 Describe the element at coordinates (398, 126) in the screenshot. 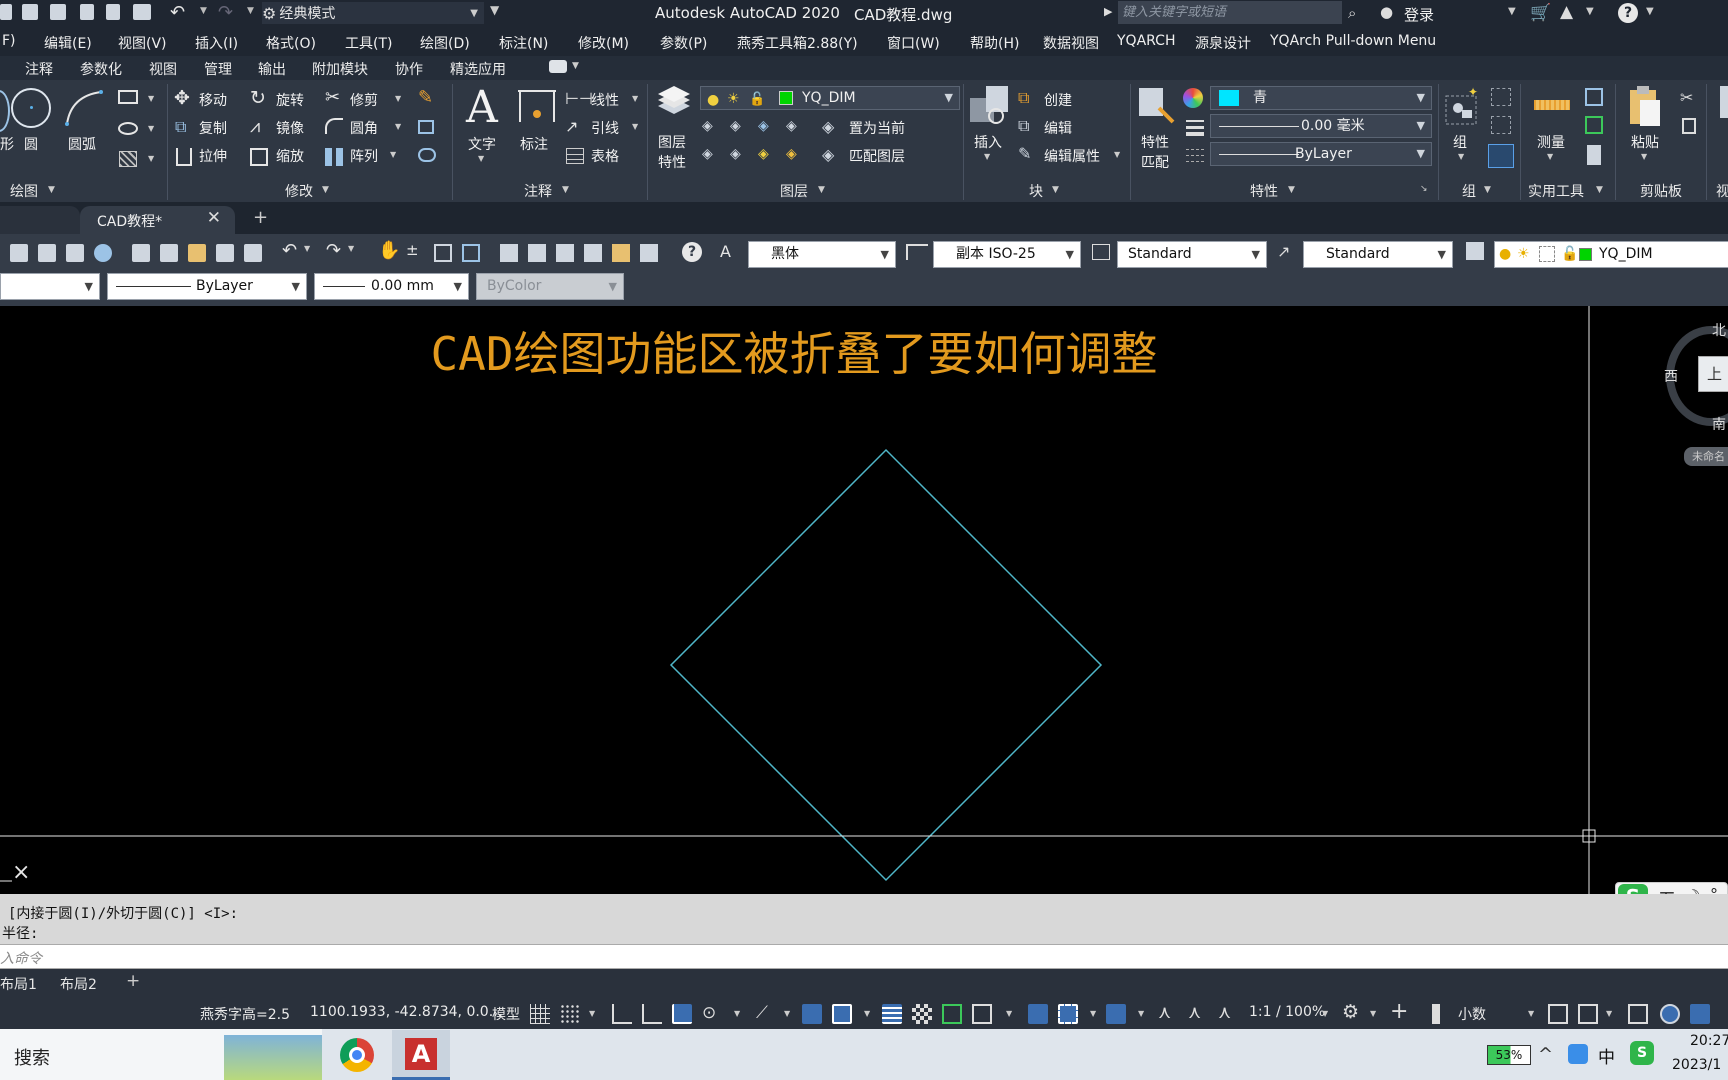

I see `fillet-dropdown-icon: ▼` at that location.